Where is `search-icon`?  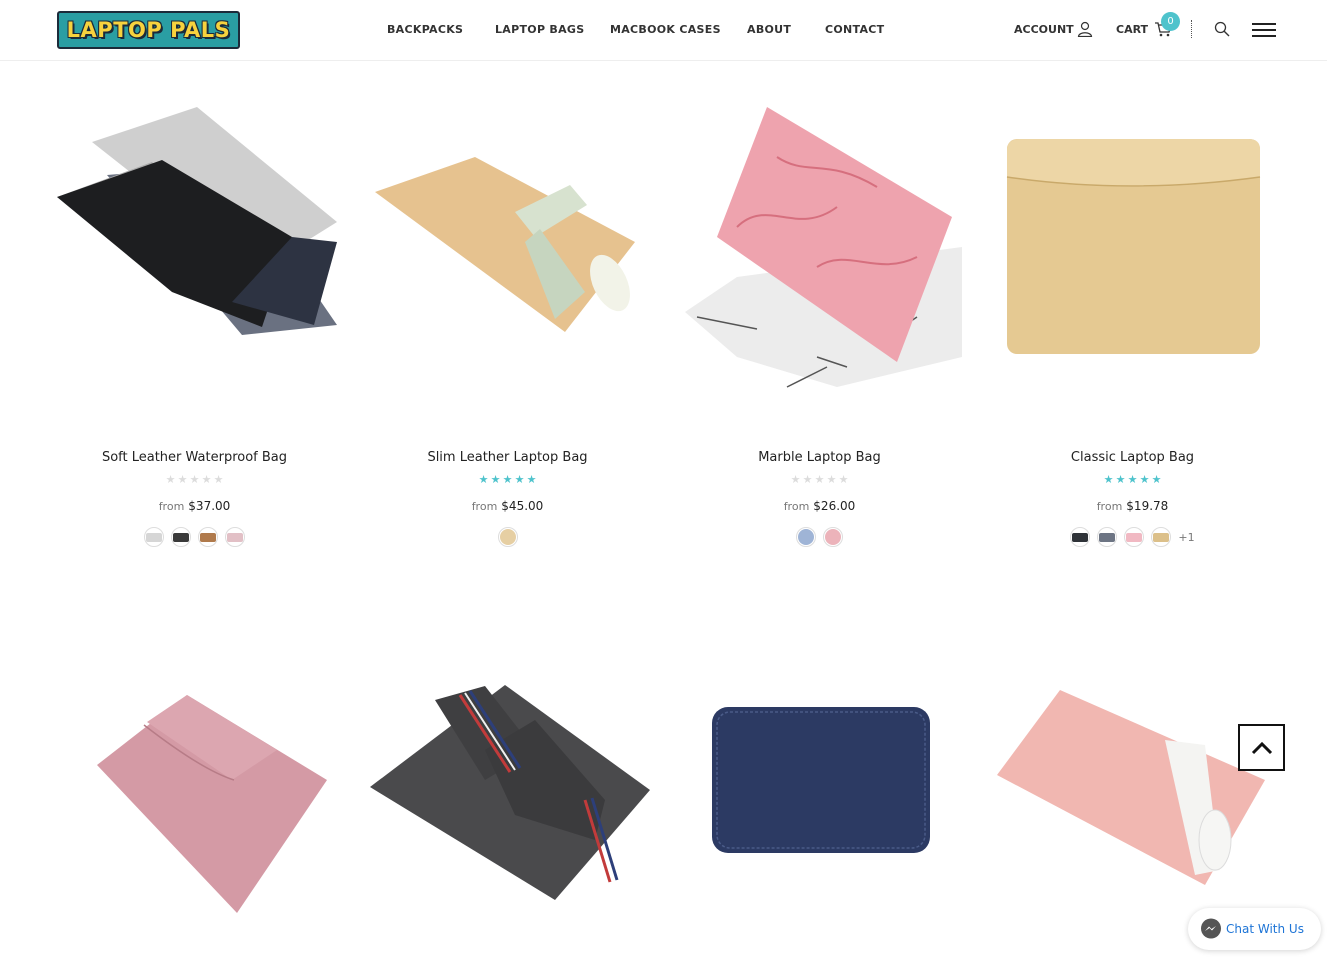
search-icon is located at coordinates (1222, 29).